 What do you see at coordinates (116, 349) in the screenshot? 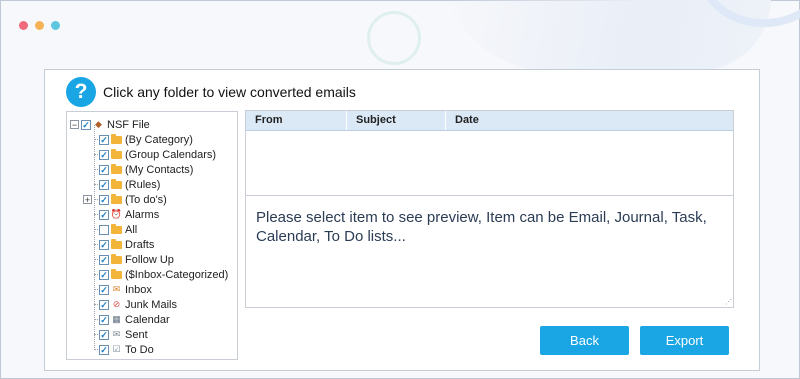
I see `todo-icon: ☑` at bounding box center [116, 349].